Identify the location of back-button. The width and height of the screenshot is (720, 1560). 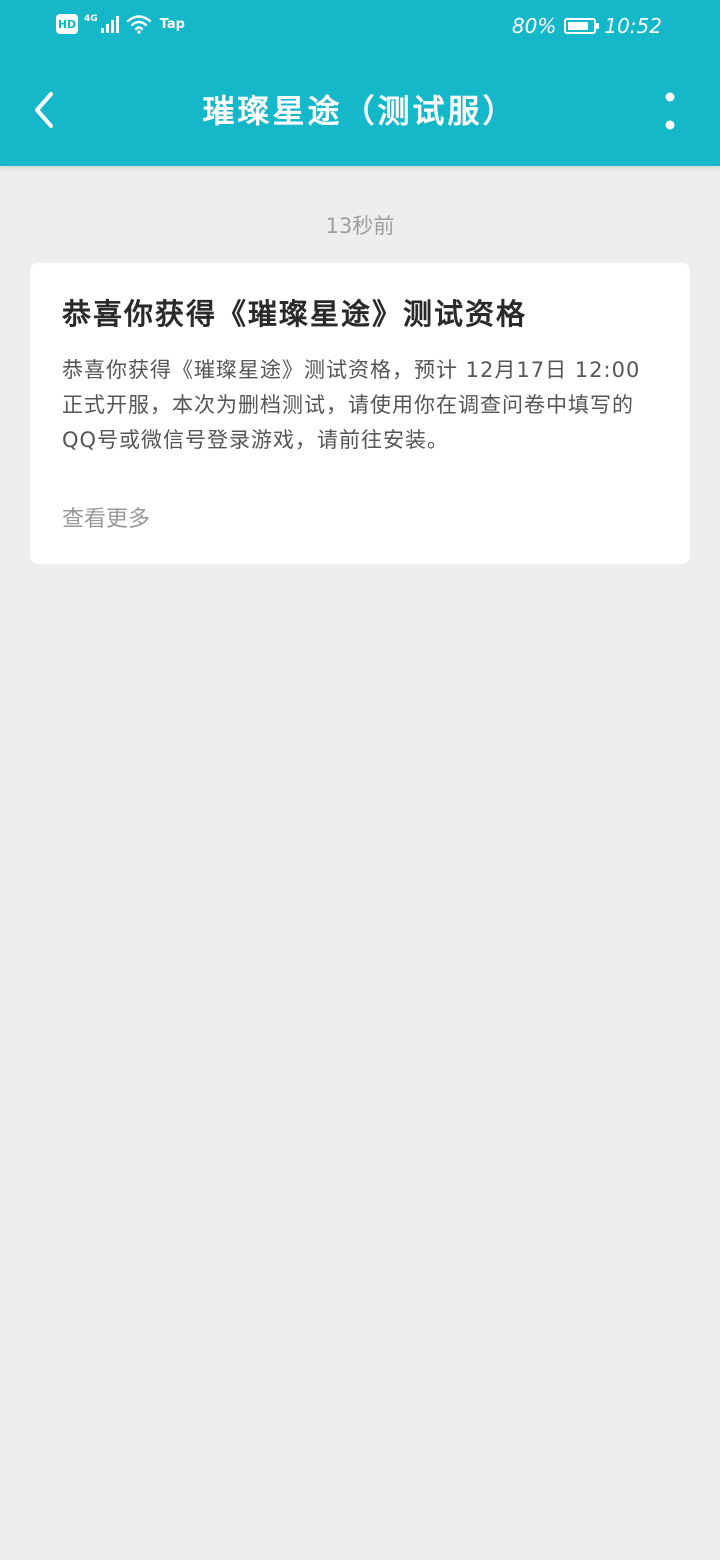
(44, 110).